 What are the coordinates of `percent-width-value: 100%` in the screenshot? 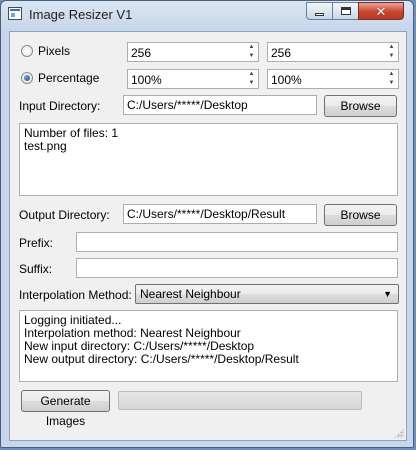 It's located at (146, 80).